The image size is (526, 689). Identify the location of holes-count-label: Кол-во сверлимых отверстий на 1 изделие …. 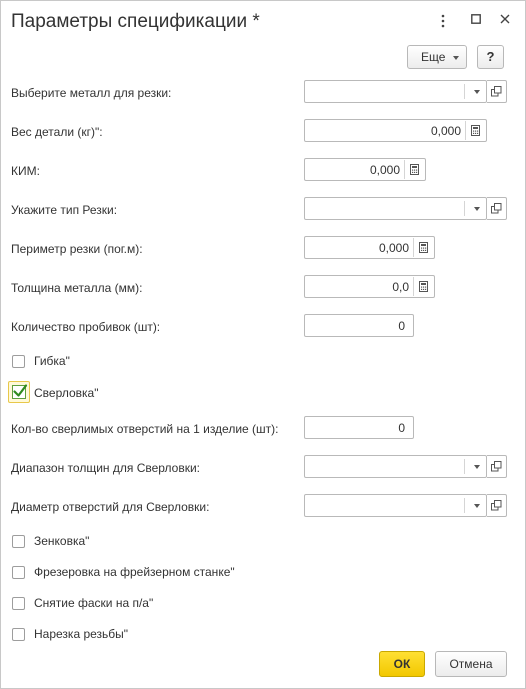
(145, 429).